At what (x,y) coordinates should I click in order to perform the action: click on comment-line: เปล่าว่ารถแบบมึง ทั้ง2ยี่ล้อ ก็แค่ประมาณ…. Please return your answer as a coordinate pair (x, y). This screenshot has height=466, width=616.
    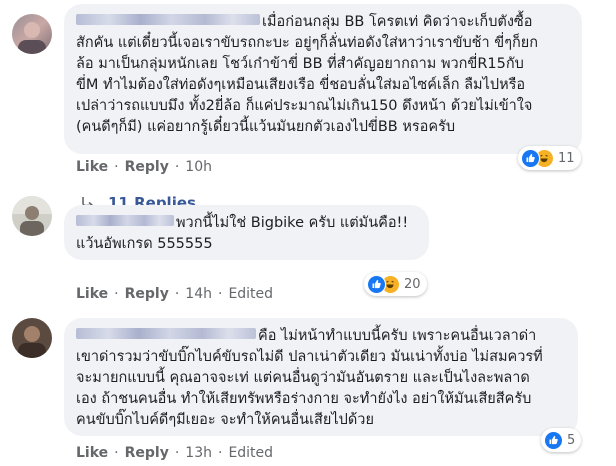
    Looking at the image, I should click on (304, 106).